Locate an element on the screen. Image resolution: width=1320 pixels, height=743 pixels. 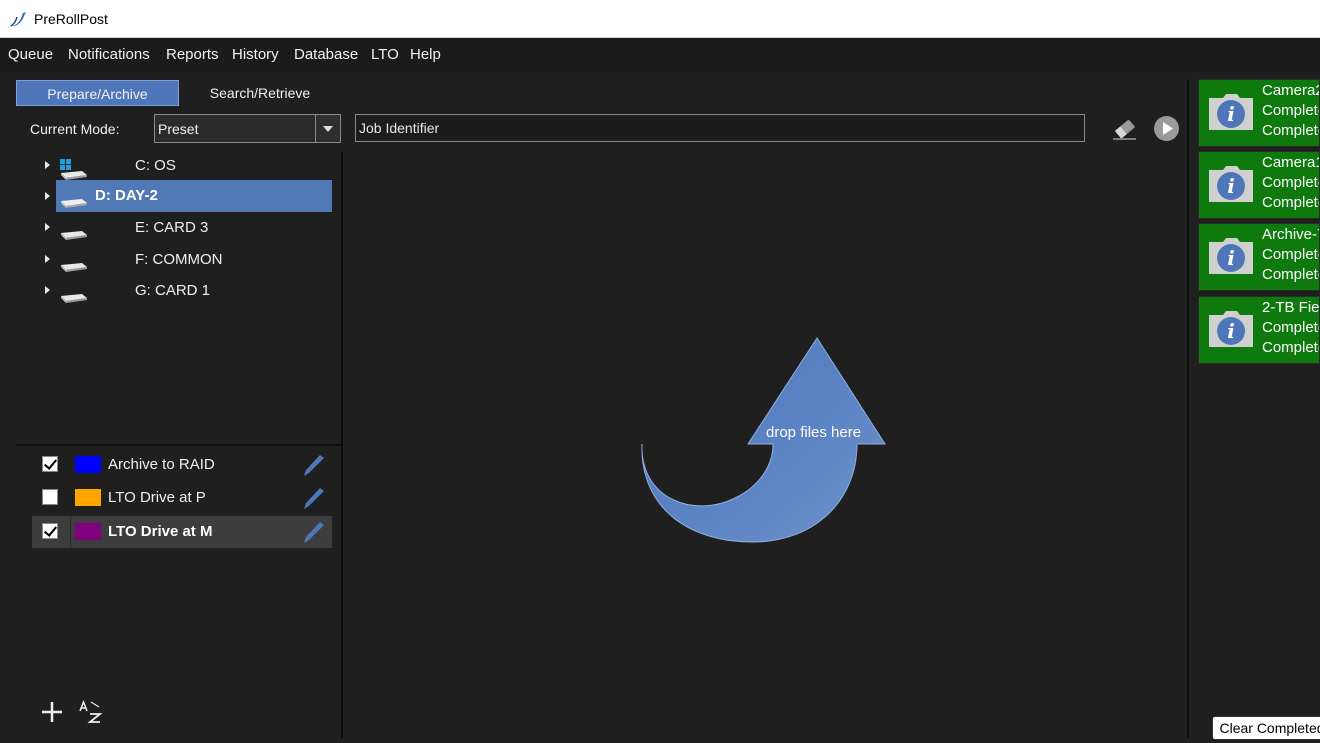
job-identifier-input is located at coordinates (720, 128).